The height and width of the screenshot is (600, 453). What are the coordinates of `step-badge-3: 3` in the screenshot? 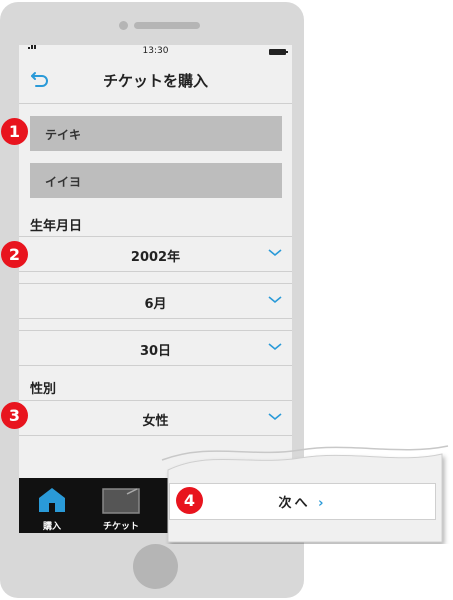 It's located at (14, 415).